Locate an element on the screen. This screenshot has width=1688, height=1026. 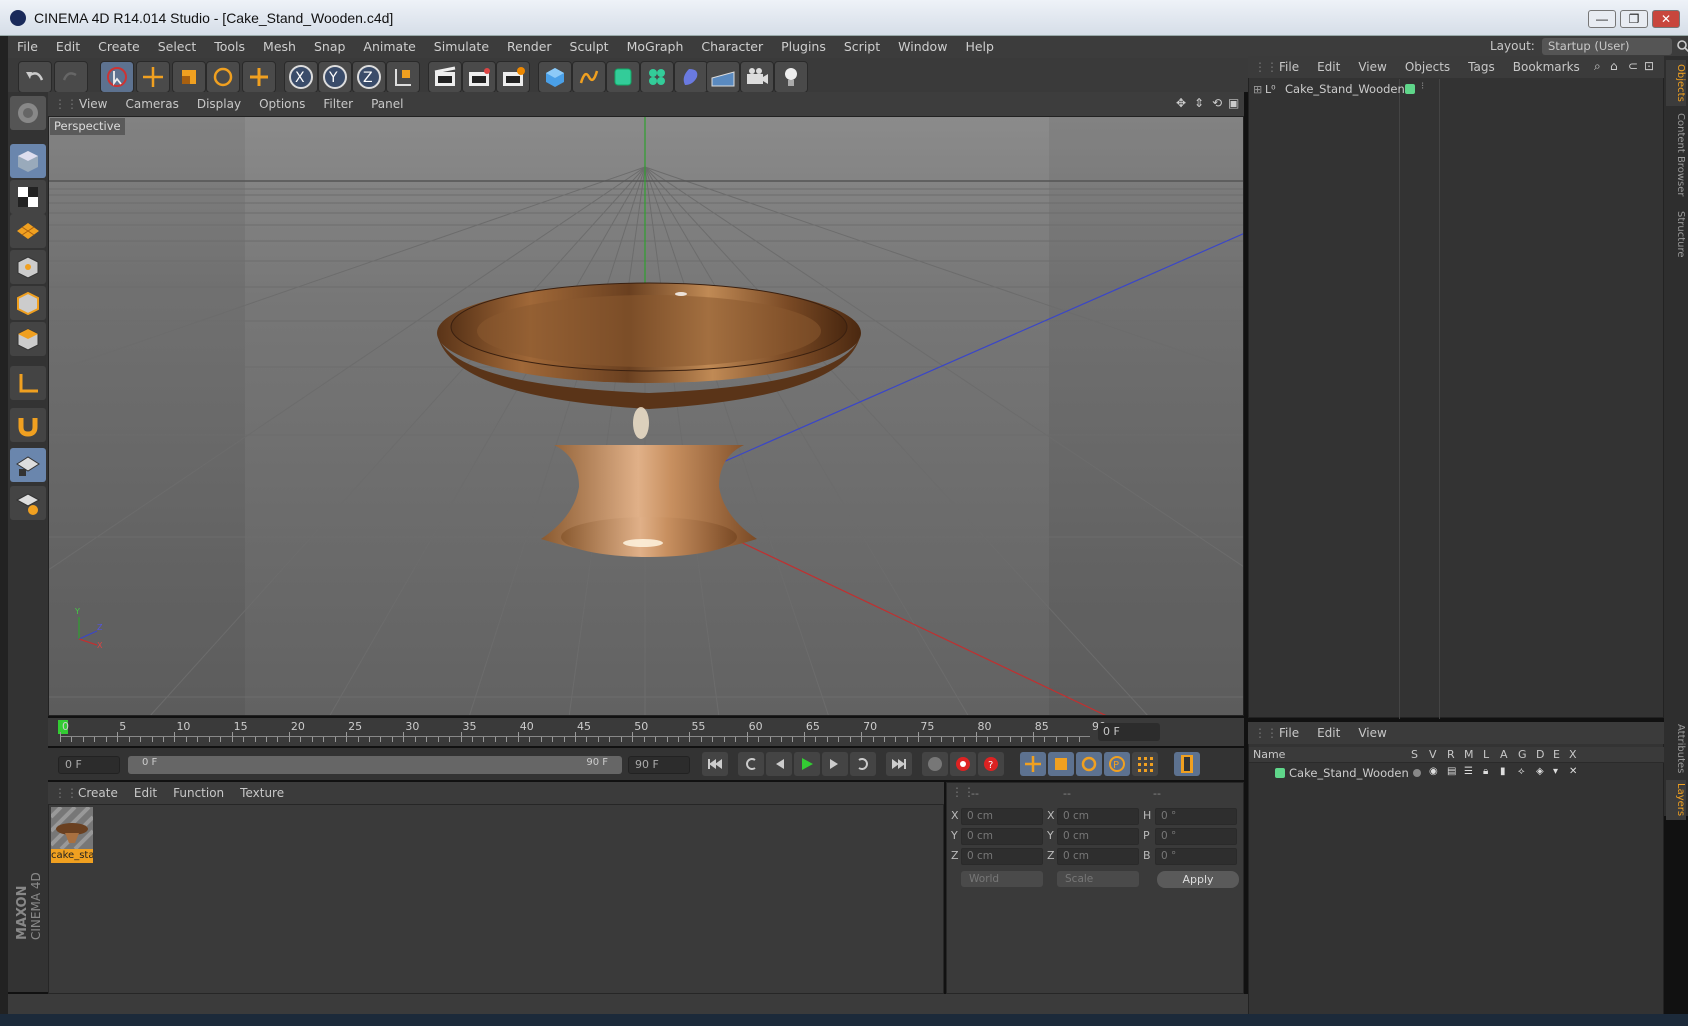
cloner-button is located at coordinates (657, 77).